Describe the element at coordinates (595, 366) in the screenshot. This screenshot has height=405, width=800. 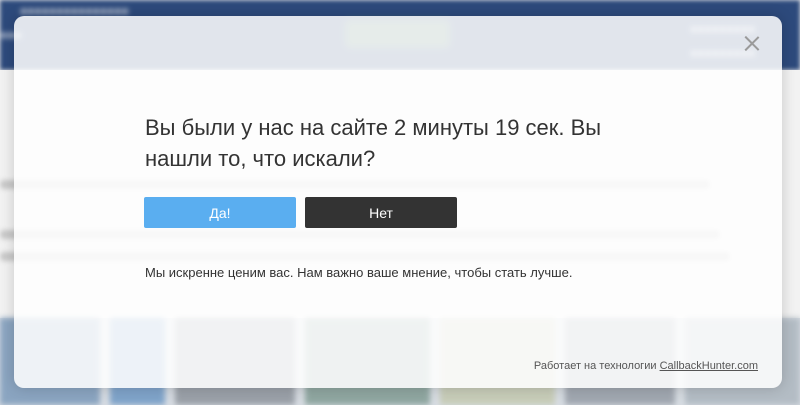
I see `powered-by-text: Работает на технологии` at that location.